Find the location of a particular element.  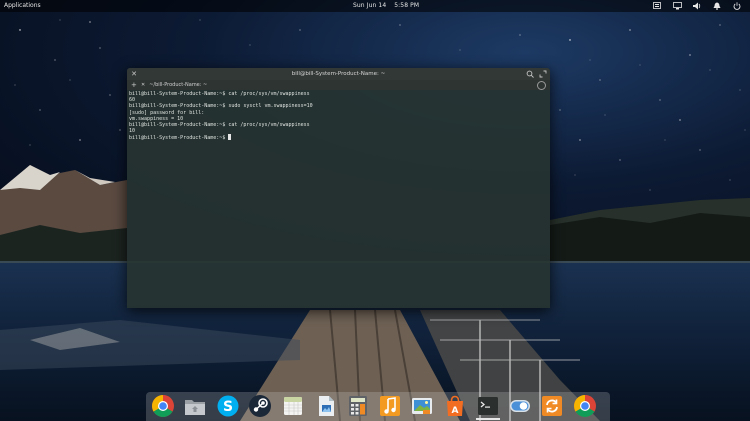

tab-history-icon is located at coordinates (541, 85).